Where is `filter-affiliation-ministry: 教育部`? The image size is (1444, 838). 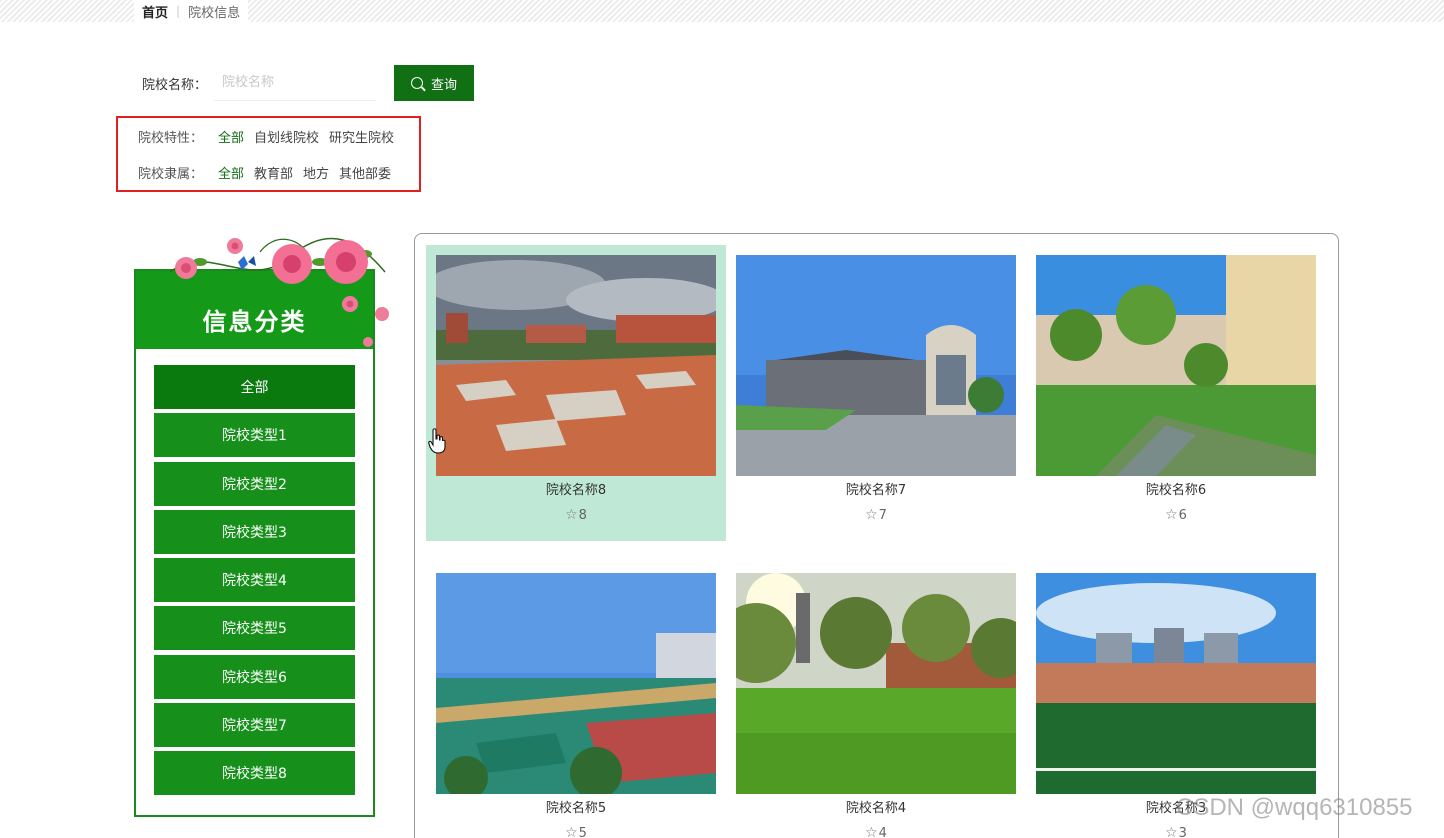
filter-affiliation-ministry: 教育部 is located at coordinates (273, 172).